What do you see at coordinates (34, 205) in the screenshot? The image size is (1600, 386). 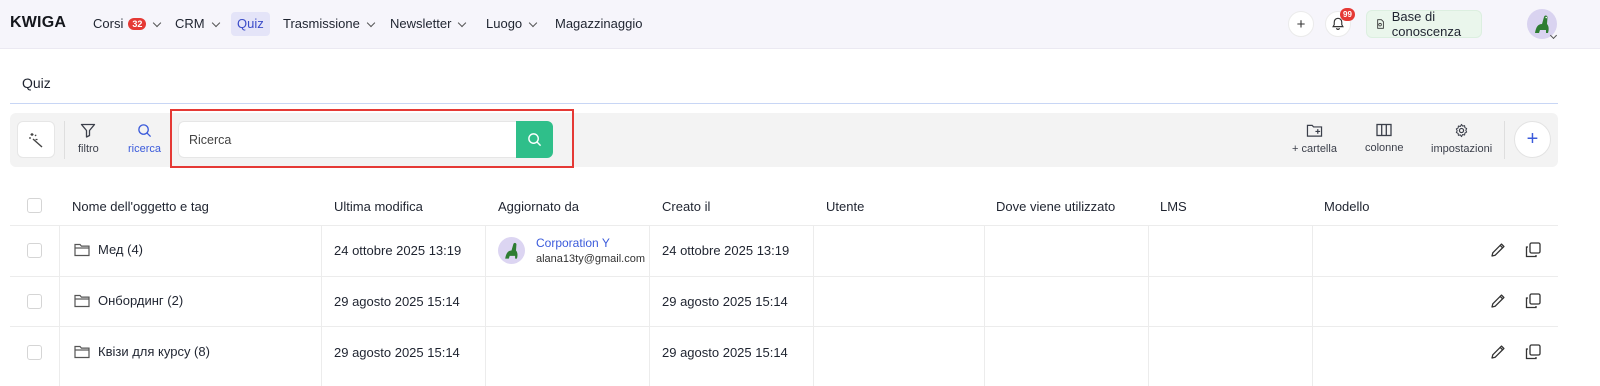 I see `select-all-checkbox` at bounding box center [34, 205].